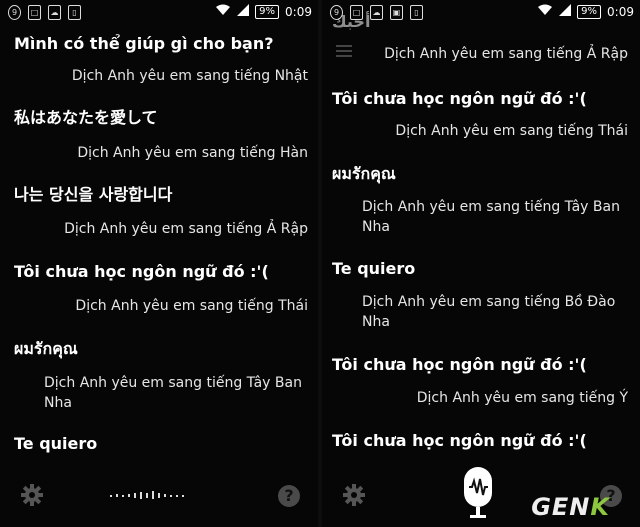  I want to click on notification-count-icon: 9, so click(14, 12).